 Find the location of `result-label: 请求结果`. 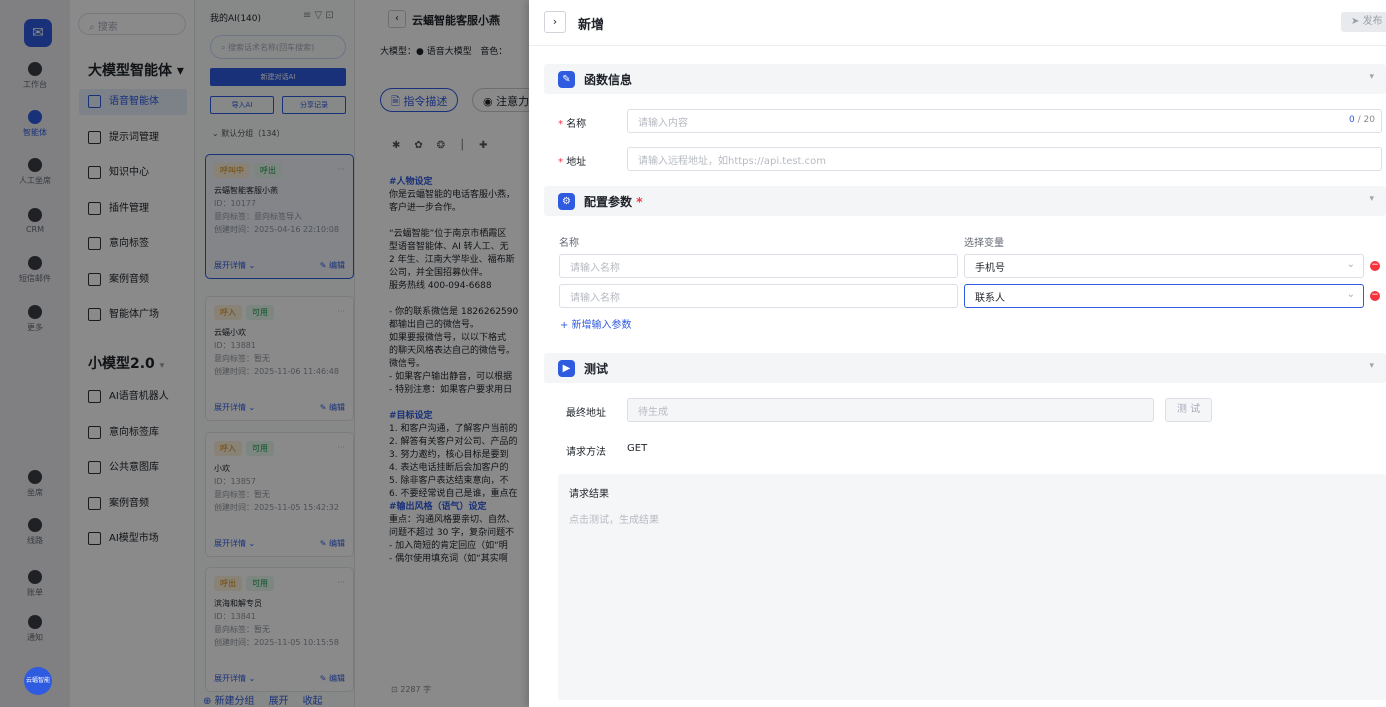

result-label: 请求结果 is located at coordinates (589, 494).